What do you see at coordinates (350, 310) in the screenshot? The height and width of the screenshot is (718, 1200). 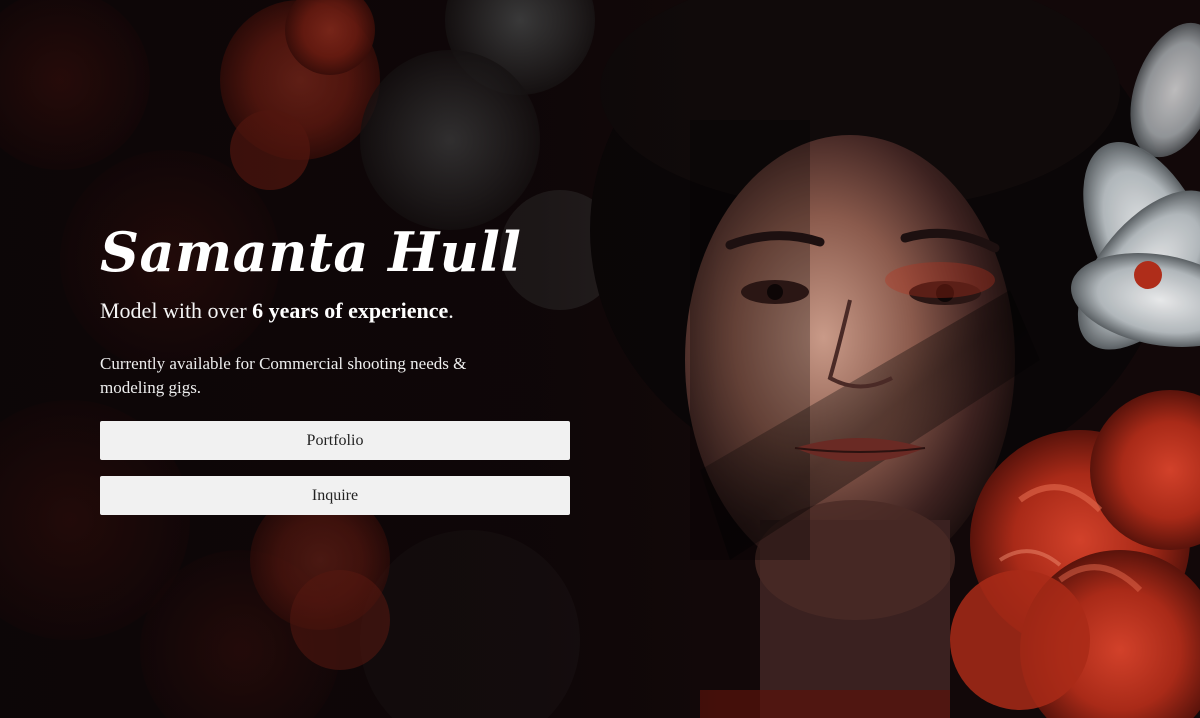 I see `tagline-highlight: 6 years of experience` at bounding box center [350, 310].